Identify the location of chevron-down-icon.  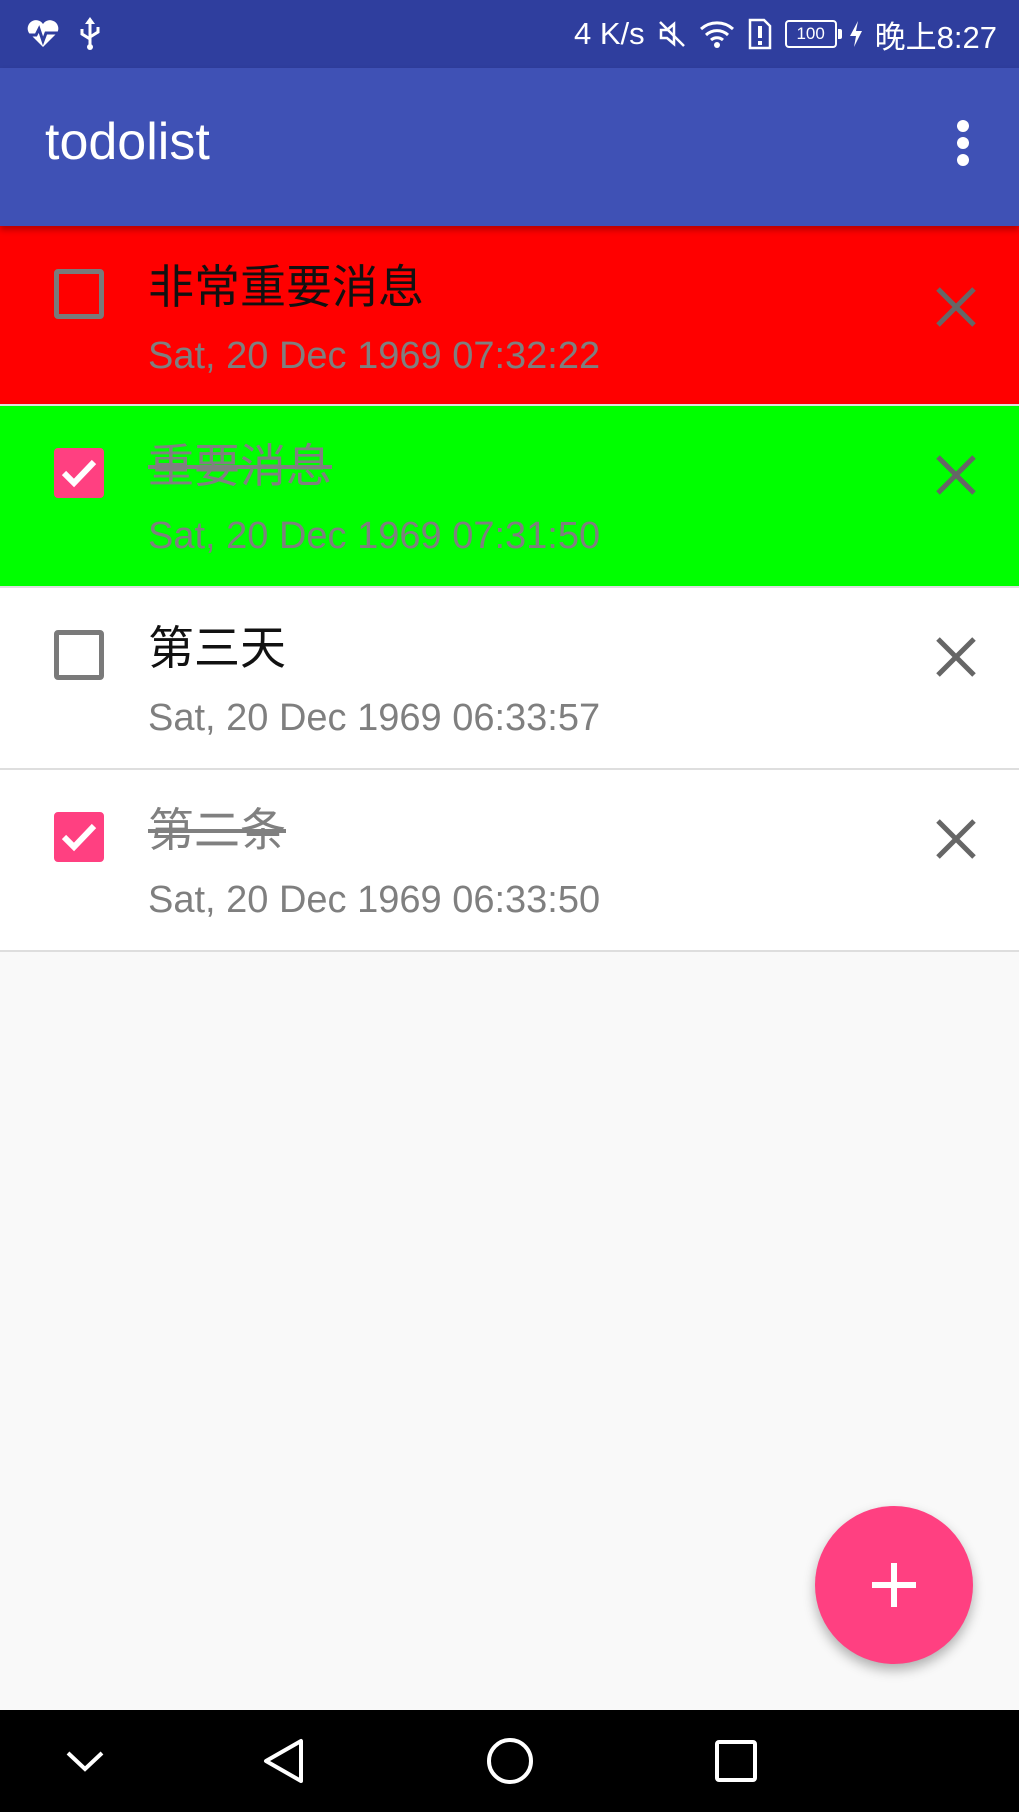
(85, 1761).